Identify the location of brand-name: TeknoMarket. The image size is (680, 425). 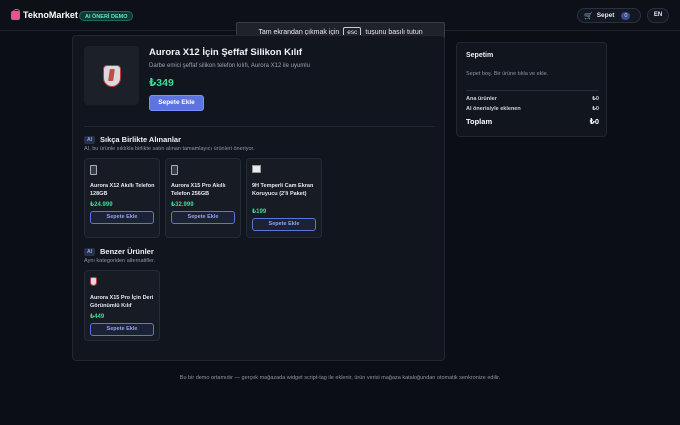
(50, 15).